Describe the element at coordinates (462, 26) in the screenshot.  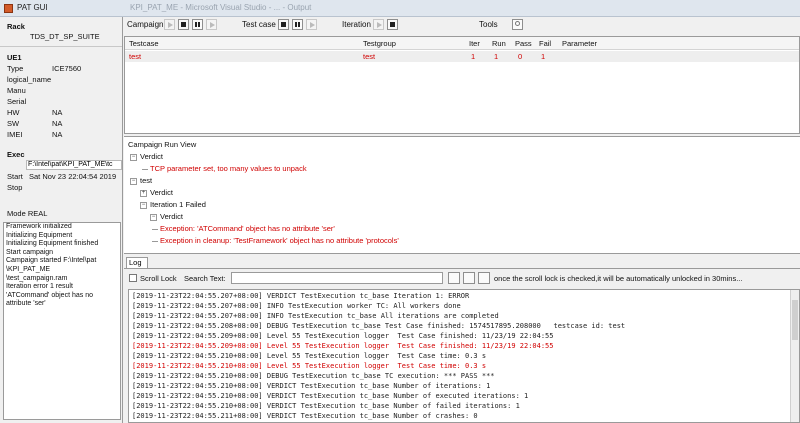
I see `control-toolbar: Campaign Test case Iteration Tools` at that location.